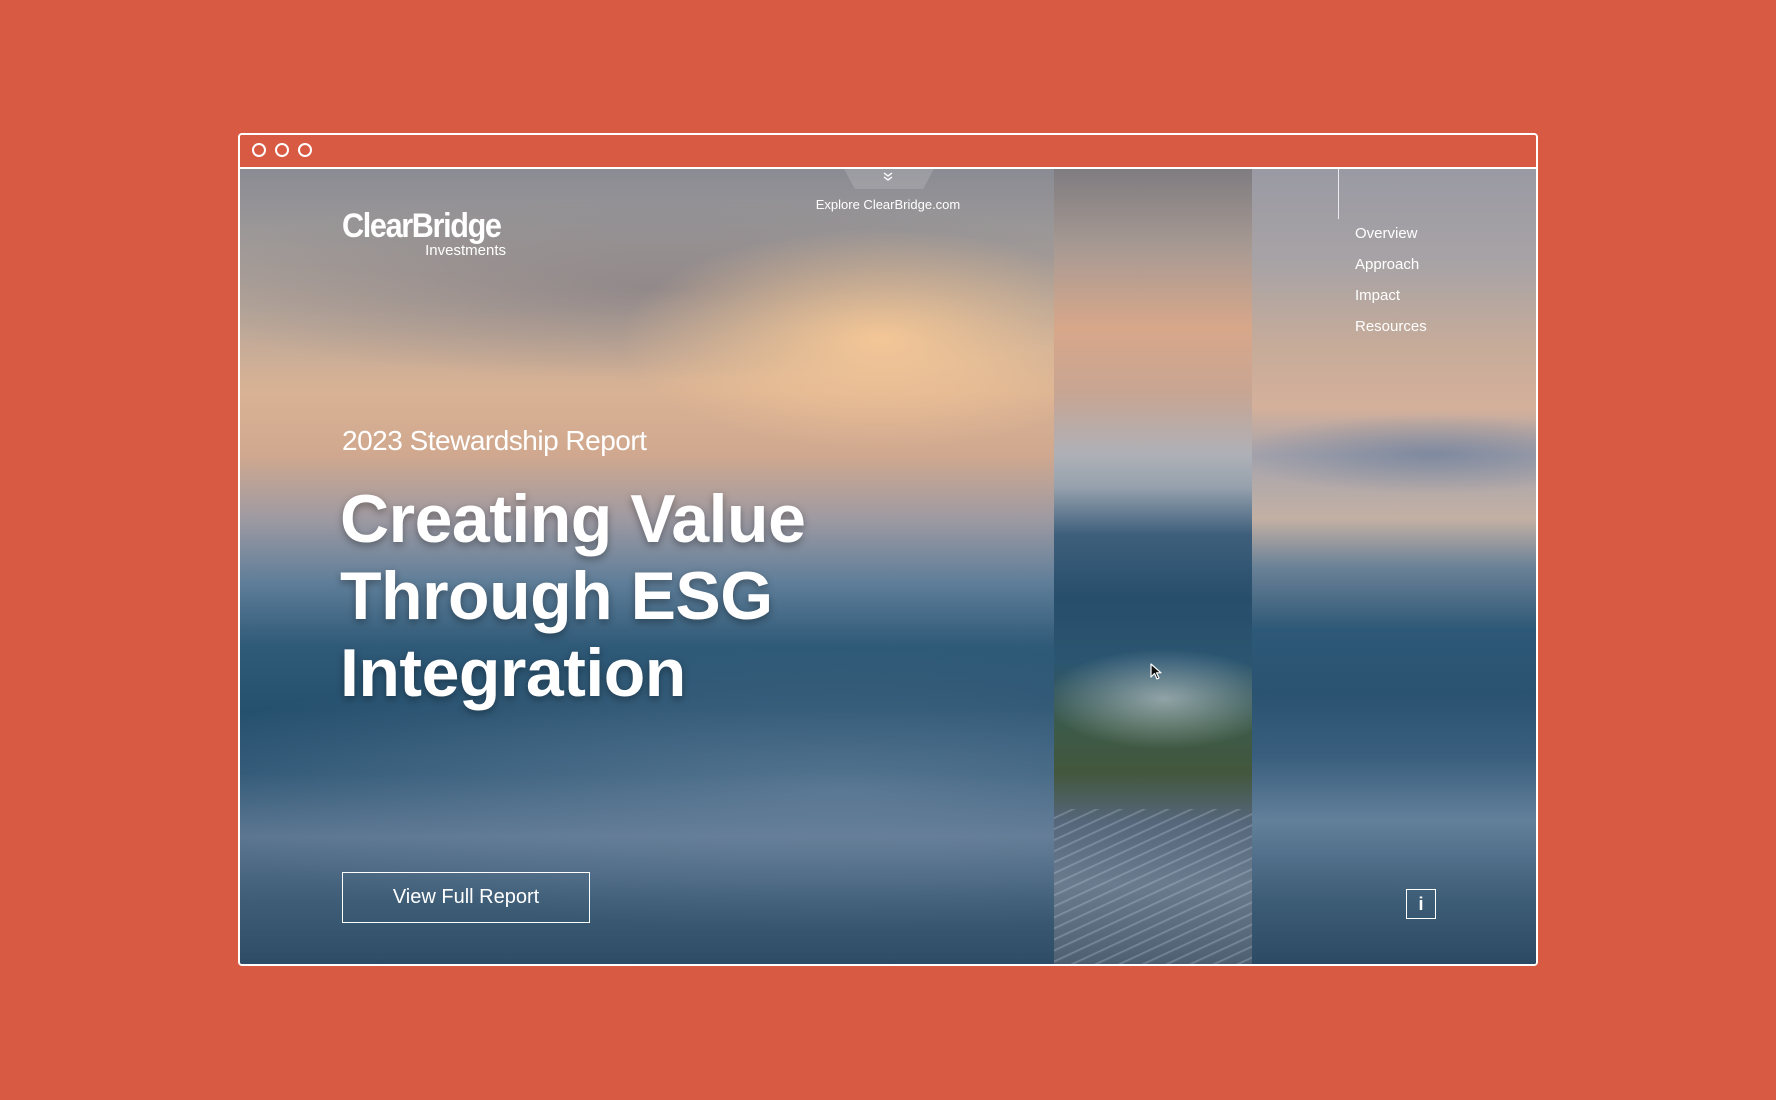 The image size is (1776, 1100). I want to click on nav-item-resources: Resources, so click(1391, 331).